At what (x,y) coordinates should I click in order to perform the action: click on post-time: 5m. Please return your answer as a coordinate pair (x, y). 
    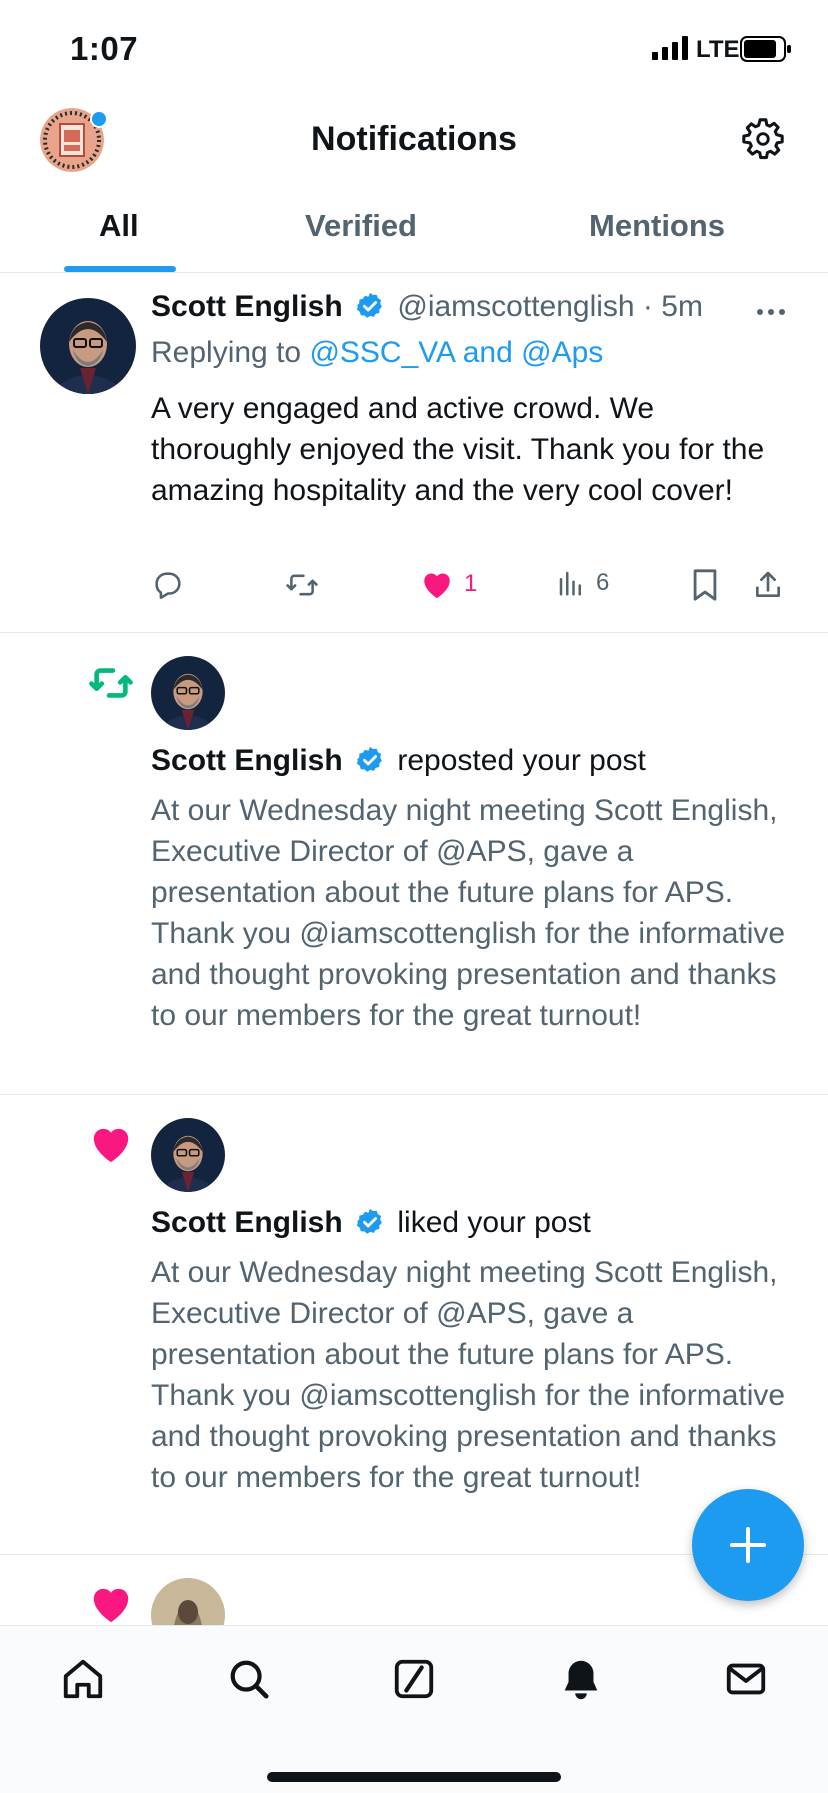
    Looking at the image, I should click on (682, 306).